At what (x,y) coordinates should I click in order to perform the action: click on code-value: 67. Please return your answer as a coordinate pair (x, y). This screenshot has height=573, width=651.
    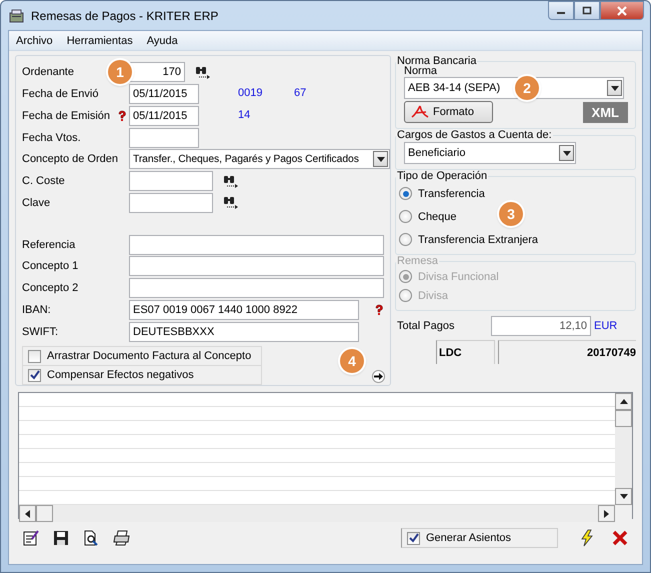
    Looking at the image, I should click on (300, 92).